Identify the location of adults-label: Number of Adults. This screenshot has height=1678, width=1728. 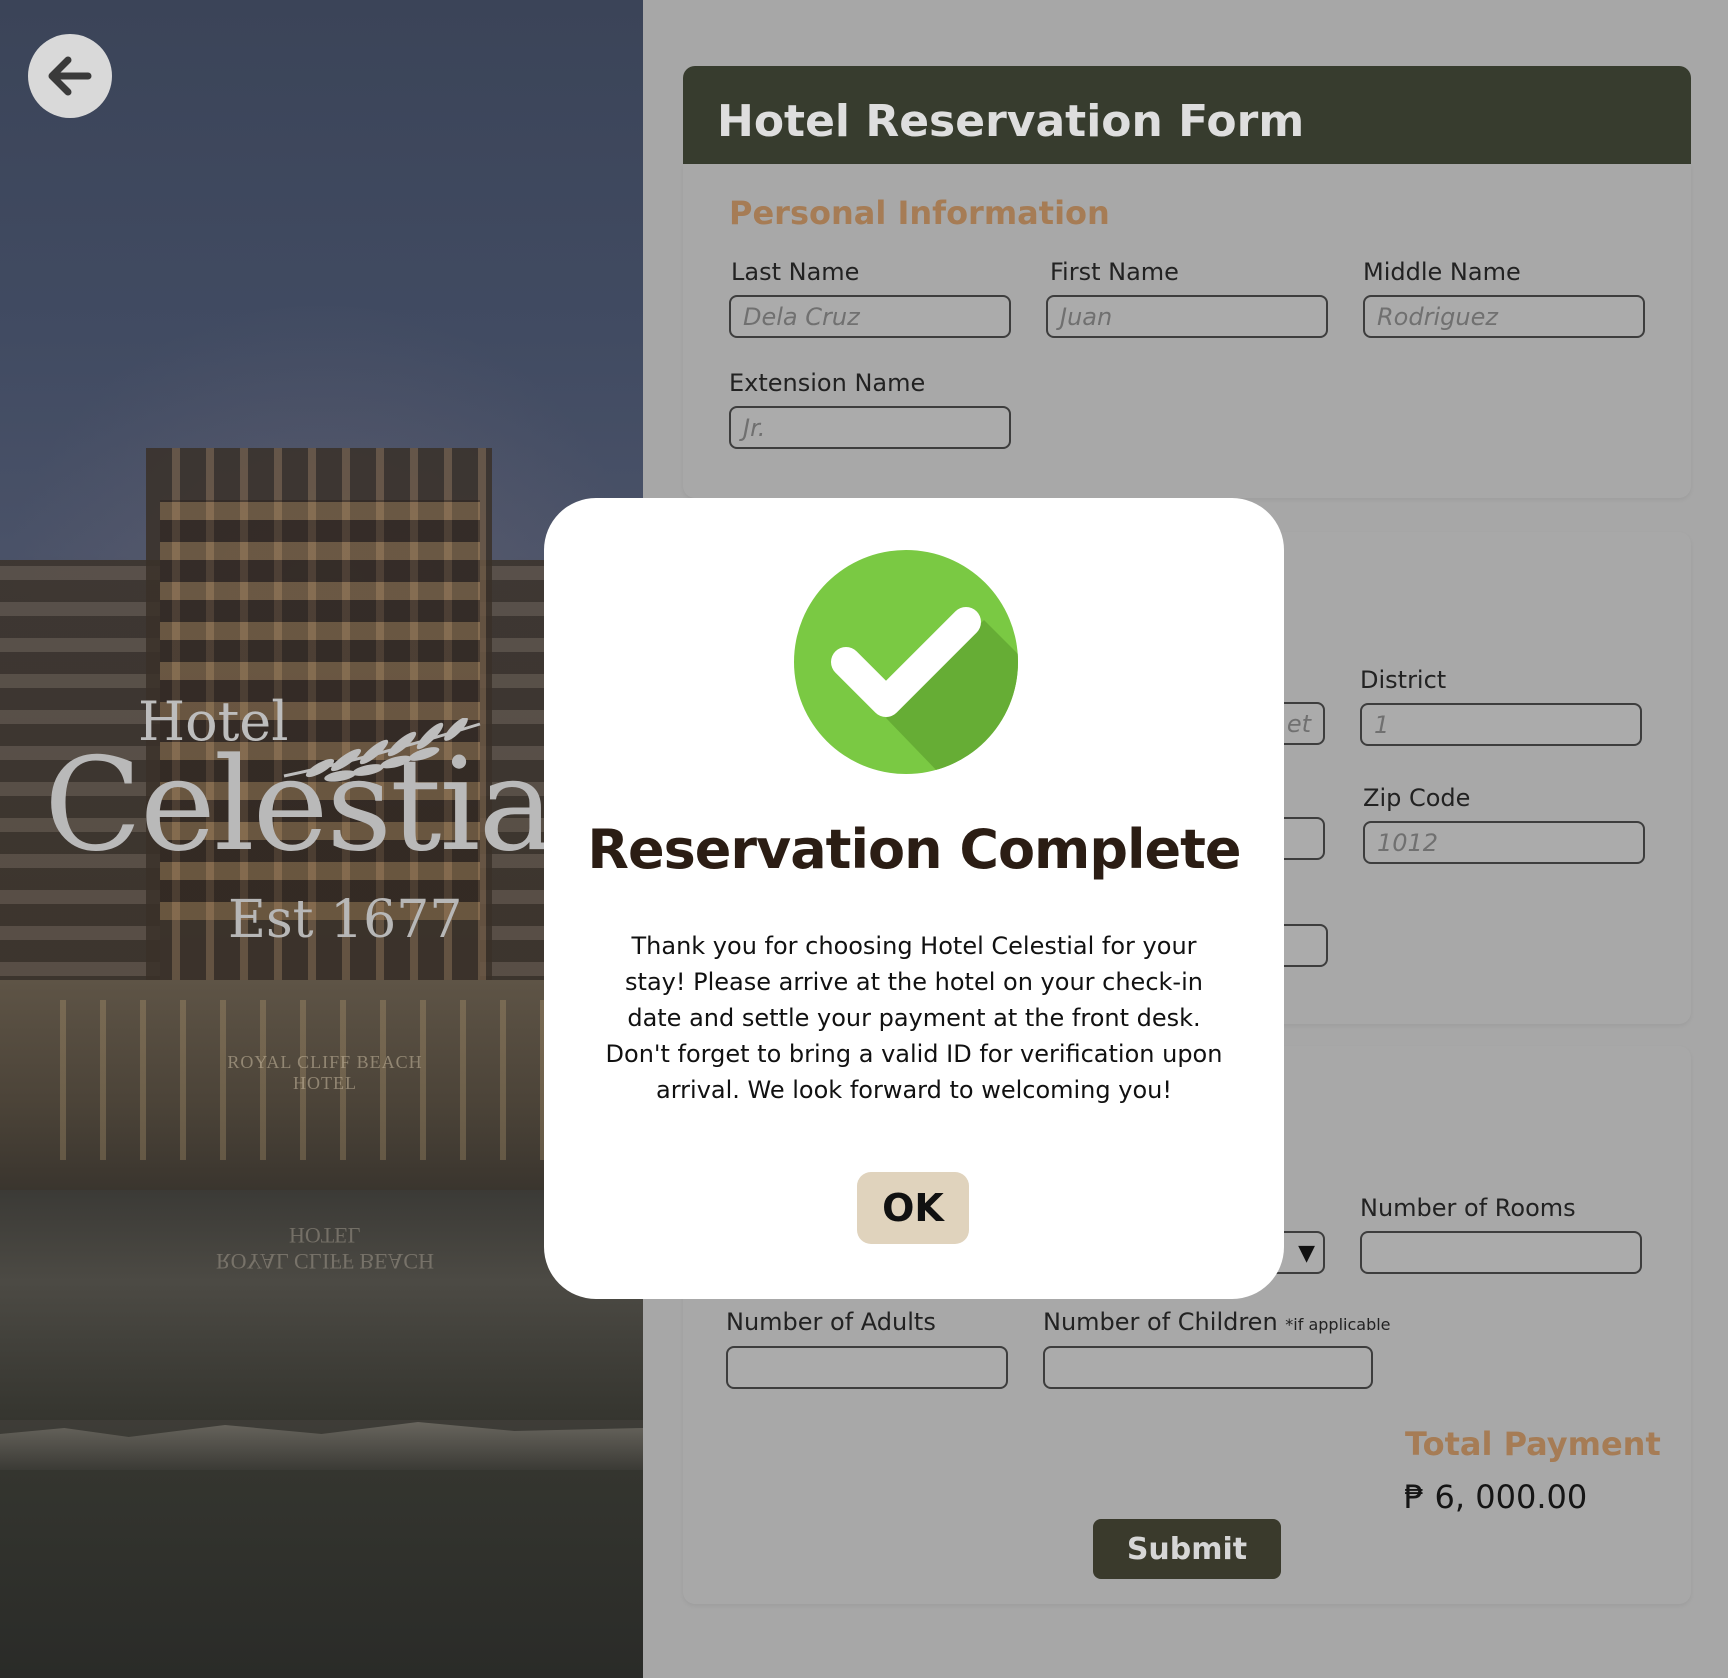
(831, 1322).